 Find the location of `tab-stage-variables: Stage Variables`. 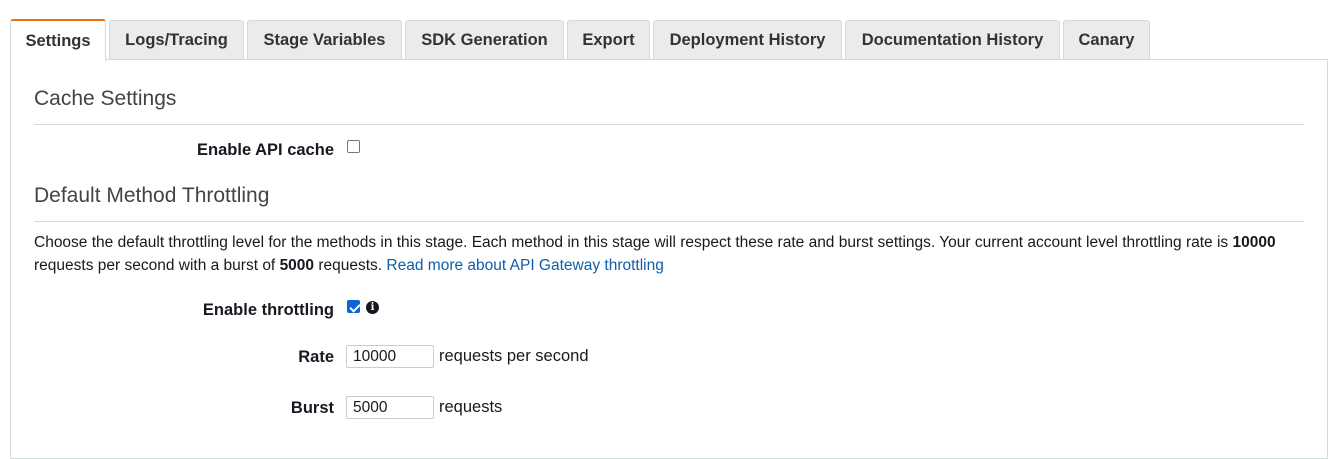

tab-stage-variables: Stage Variables is located at coordinates (324, 40).